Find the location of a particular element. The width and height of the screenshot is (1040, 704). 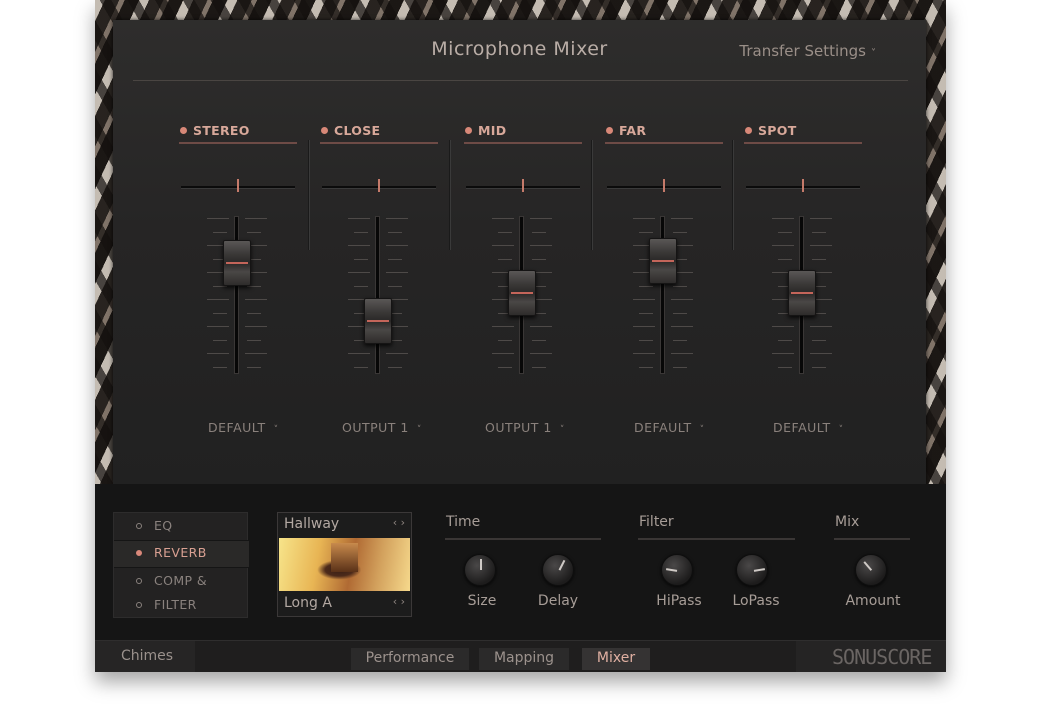

reverb-room-image is located at coordinates (344, 564).